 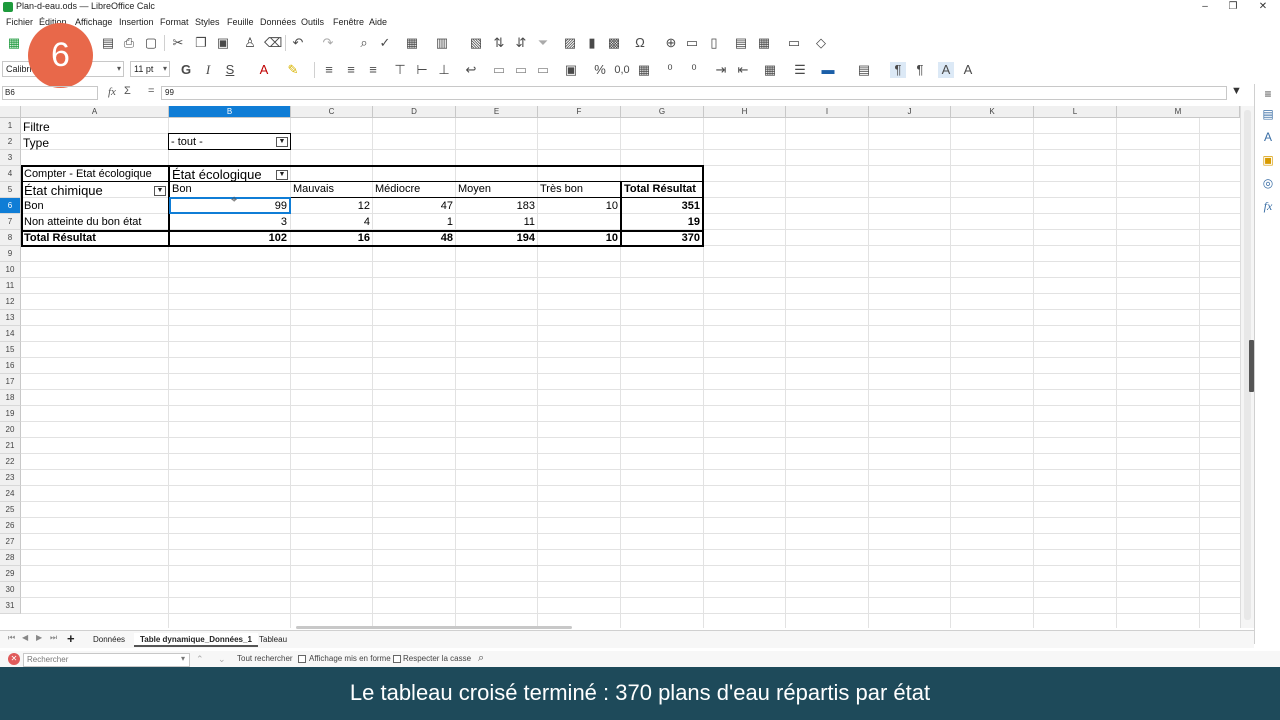 I want to click on cell-e8: 194, so click(x=496, y=238).